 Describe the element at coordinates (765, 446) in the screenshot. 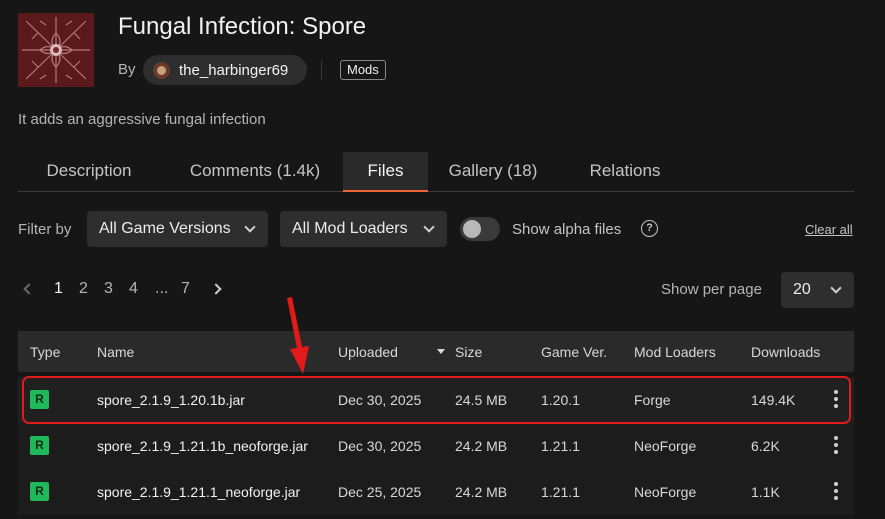

I see `download-count: 6.2K` at that location.